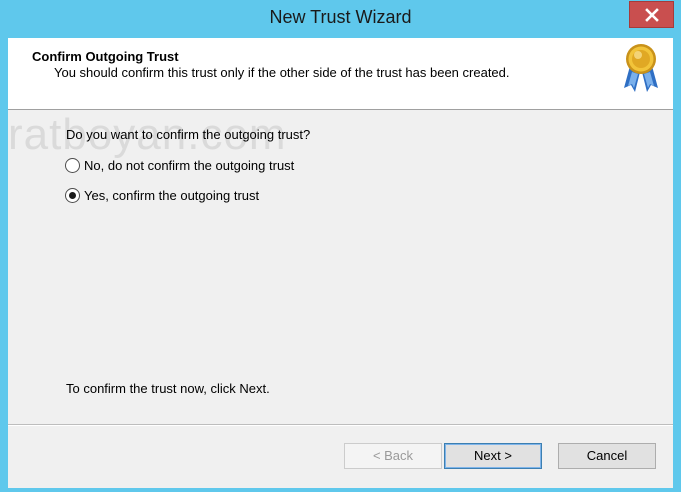  I want to click on window-title: New Trust Wizard, so click(340, 17).